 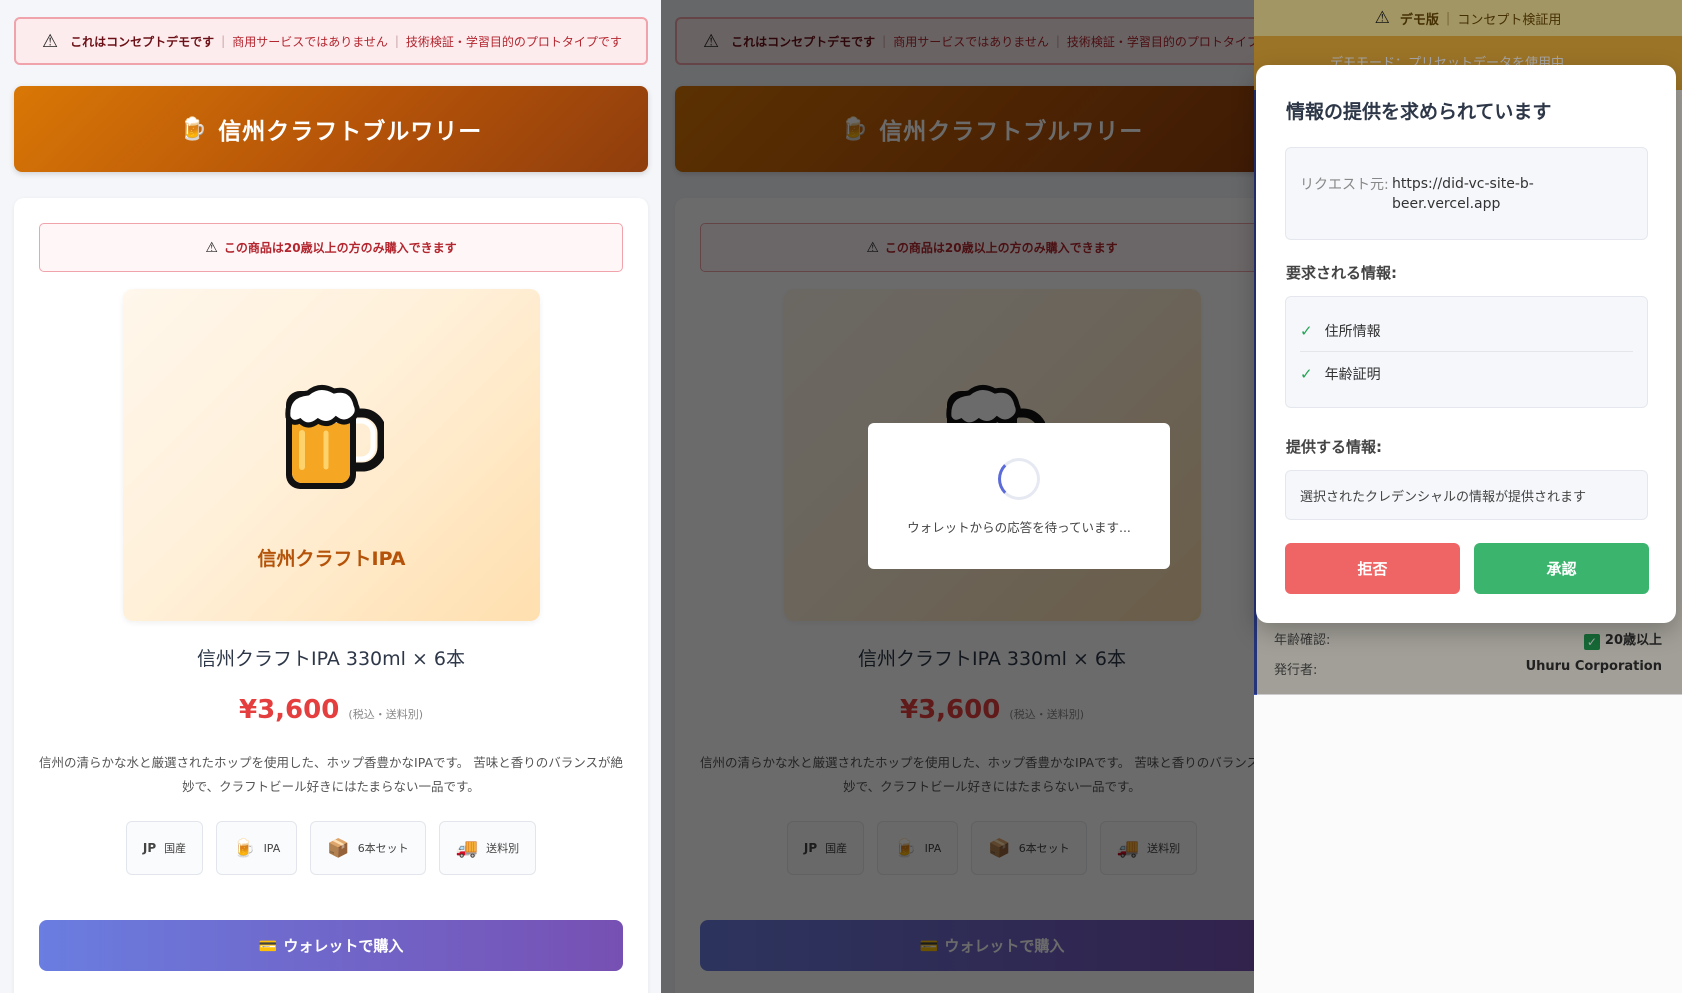 What do you see at coordinates (340, 248) in the screenshot?
I see `age-warning-text: この商品は20歳以上の方のみ購入できます` at bounding box center [340, 248].